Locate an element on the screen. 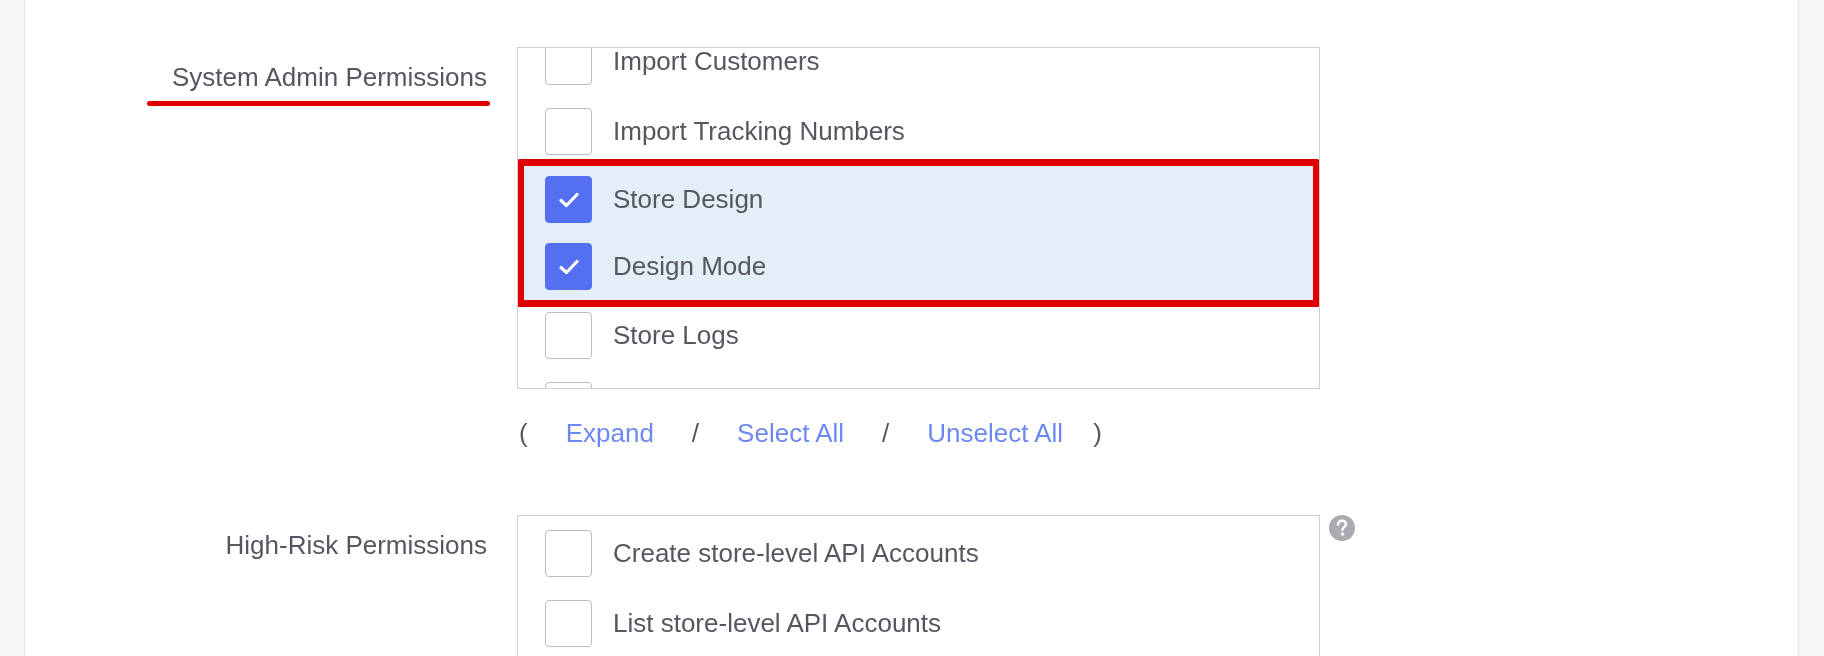 This screenshot has width=1824, height=656. checkbox-label: Import Tracking Numbers is located at coordinates (759, 131).